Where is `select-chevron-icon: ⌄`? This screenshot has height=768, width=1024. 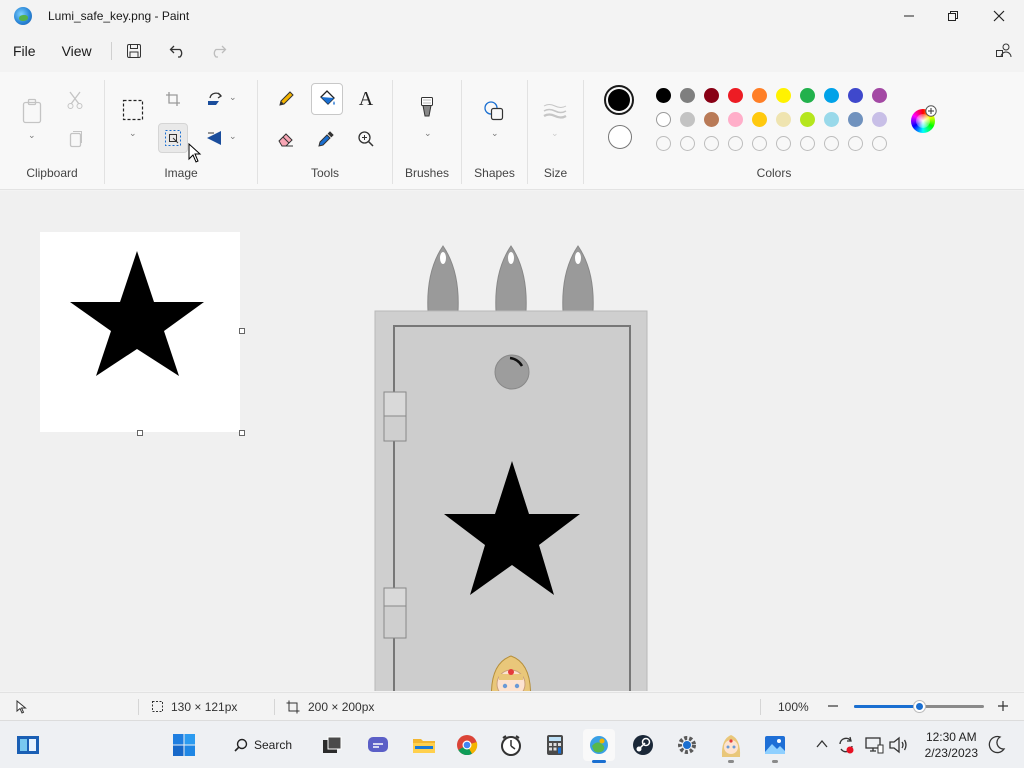 select-chevron-icon: ⌄ is located at coordinates (133, 133).